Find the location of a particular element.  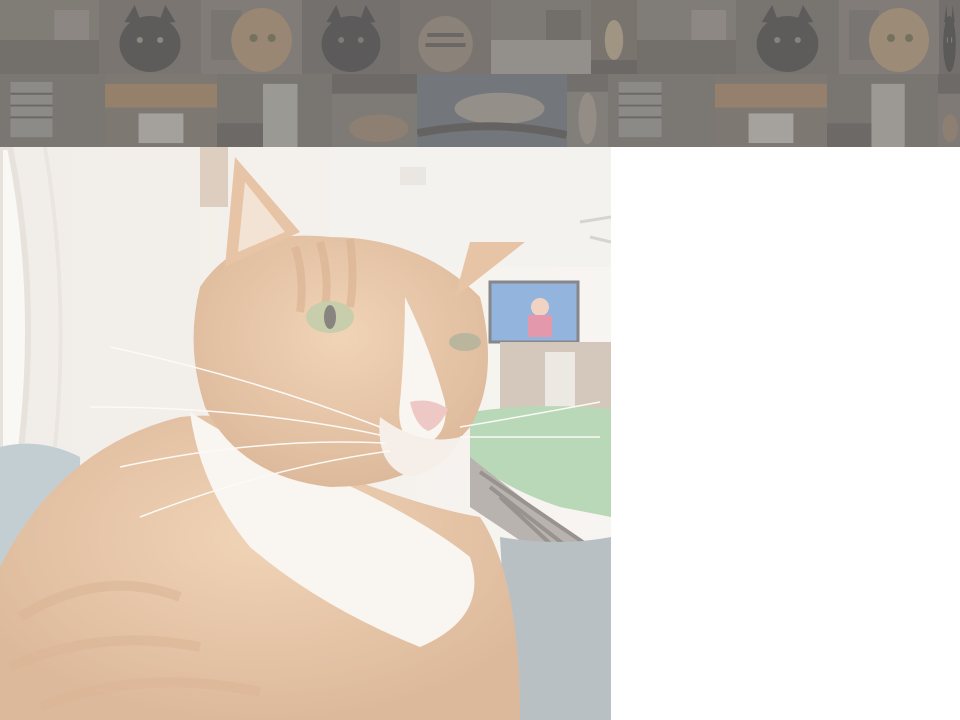

picture-frame is located at coordinates (214, 177).